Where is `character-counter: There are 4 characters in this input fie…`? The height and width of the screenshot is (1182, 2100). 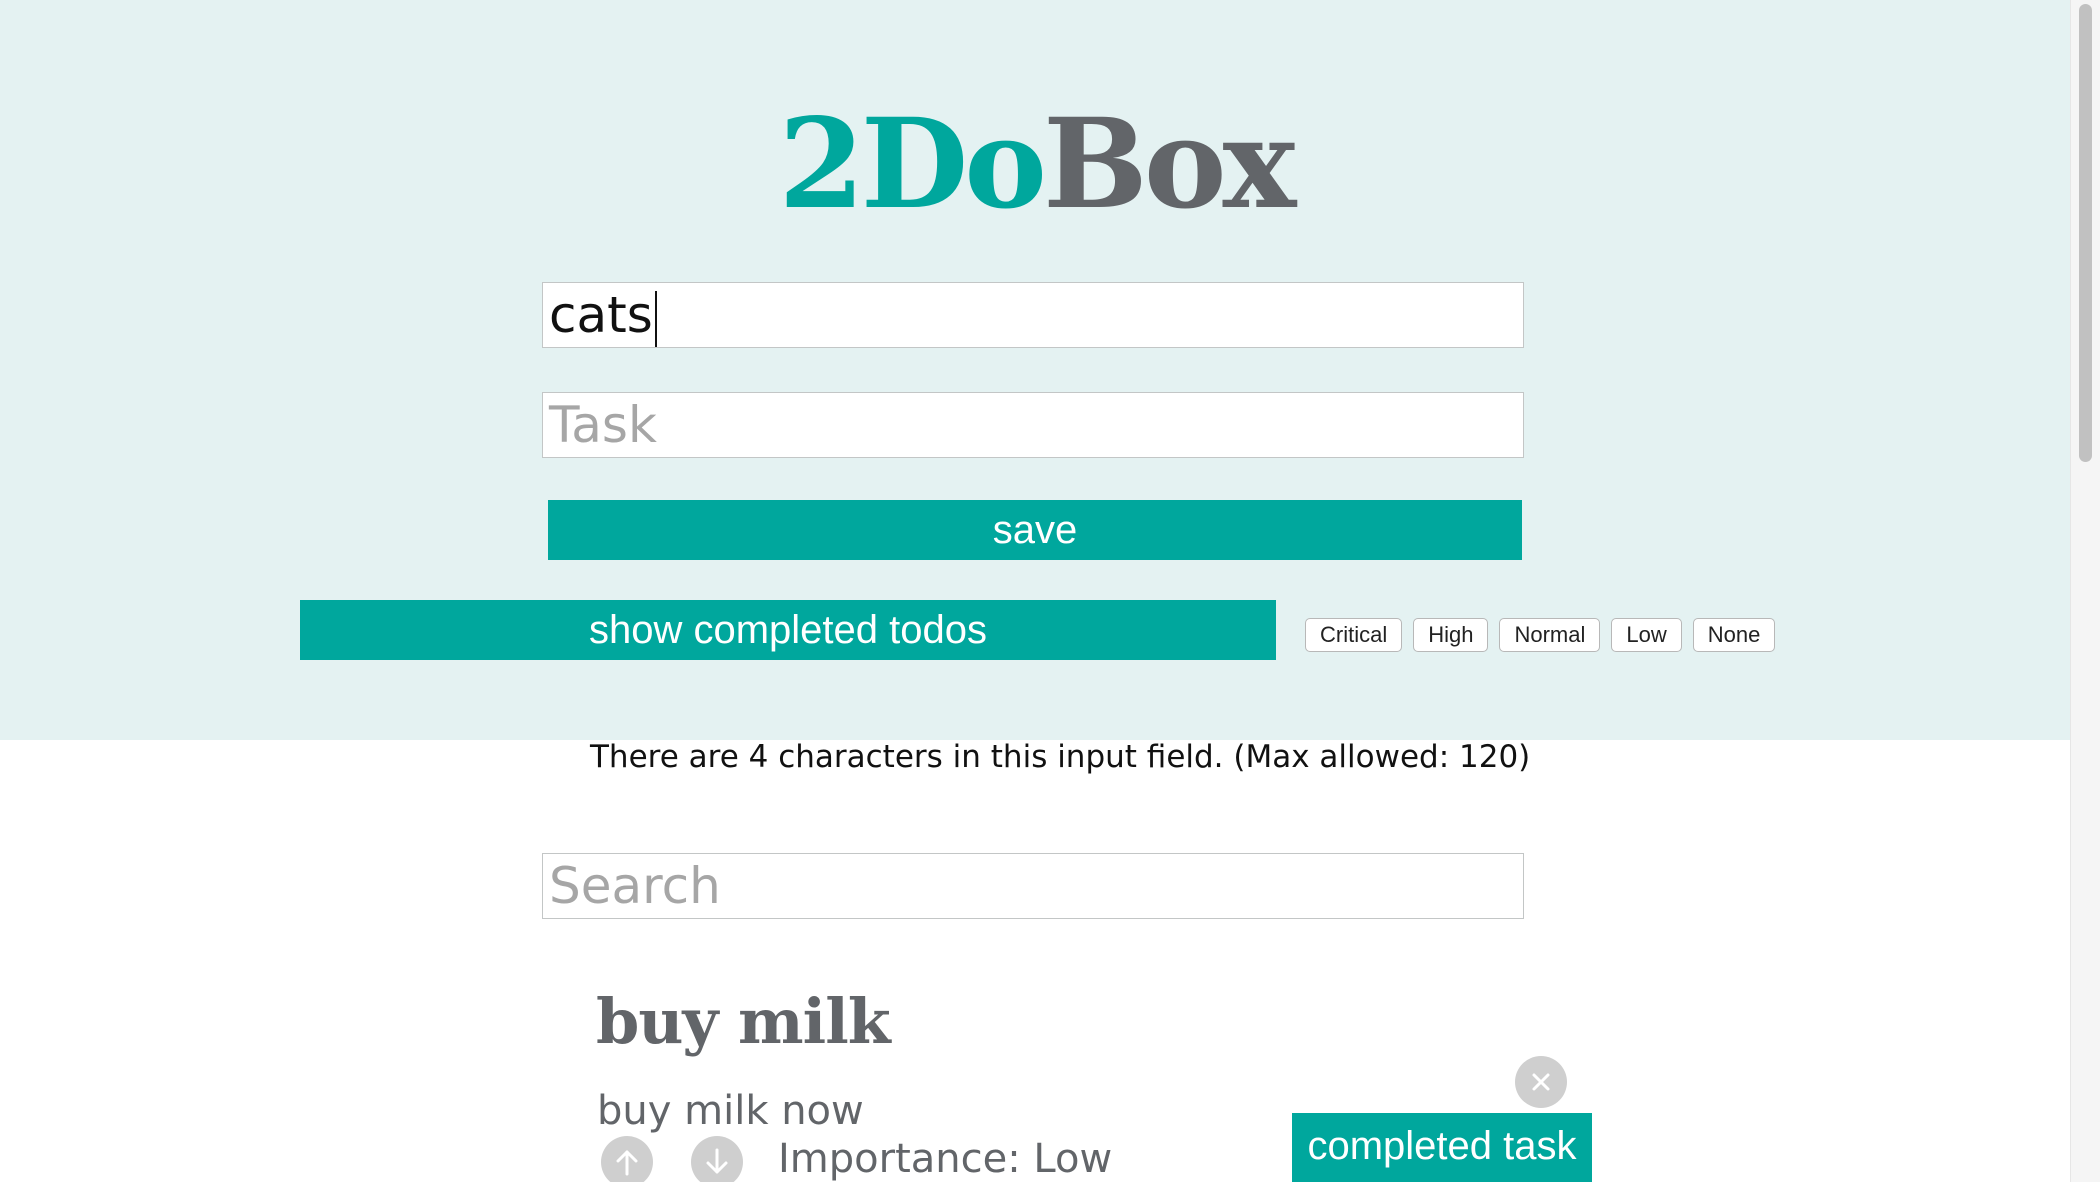
character-counter: There are 4 characters in this input fie… is located at coordinates (1060, 757).